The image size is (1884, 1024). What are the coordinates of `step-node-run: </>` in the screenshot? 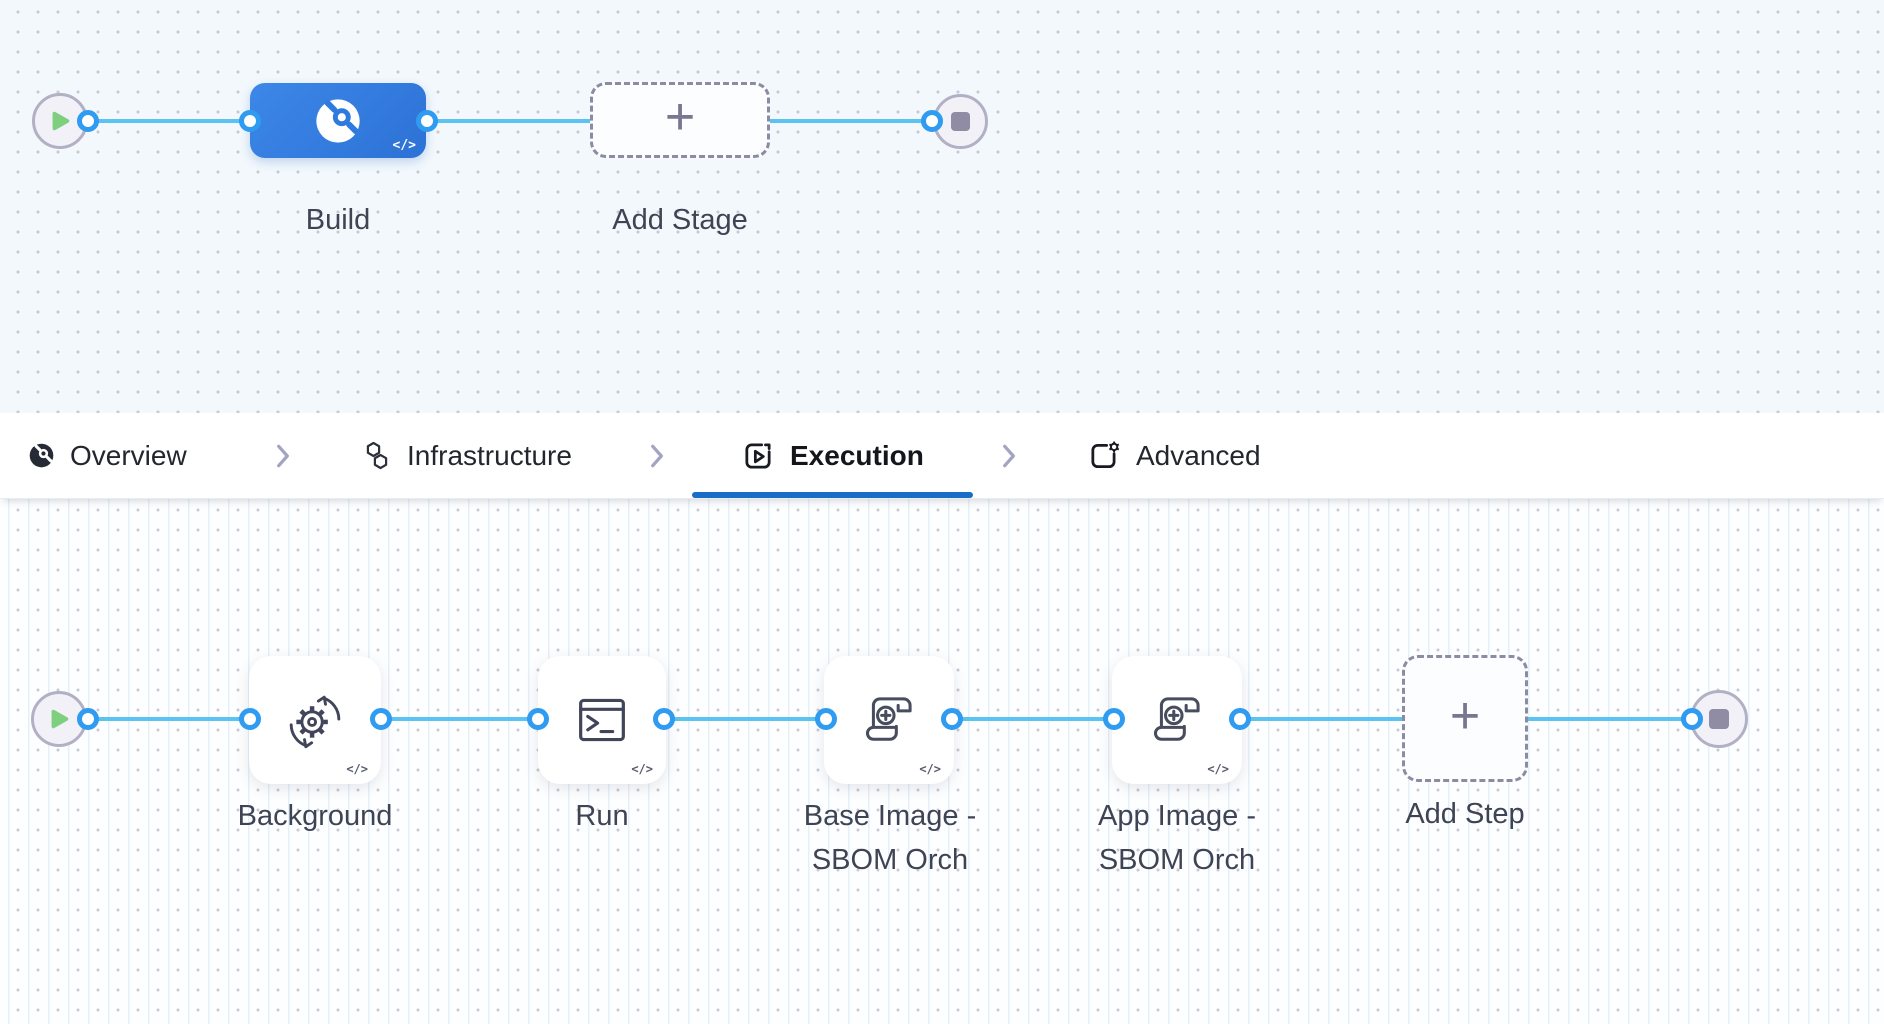 It's located at (602, 720).